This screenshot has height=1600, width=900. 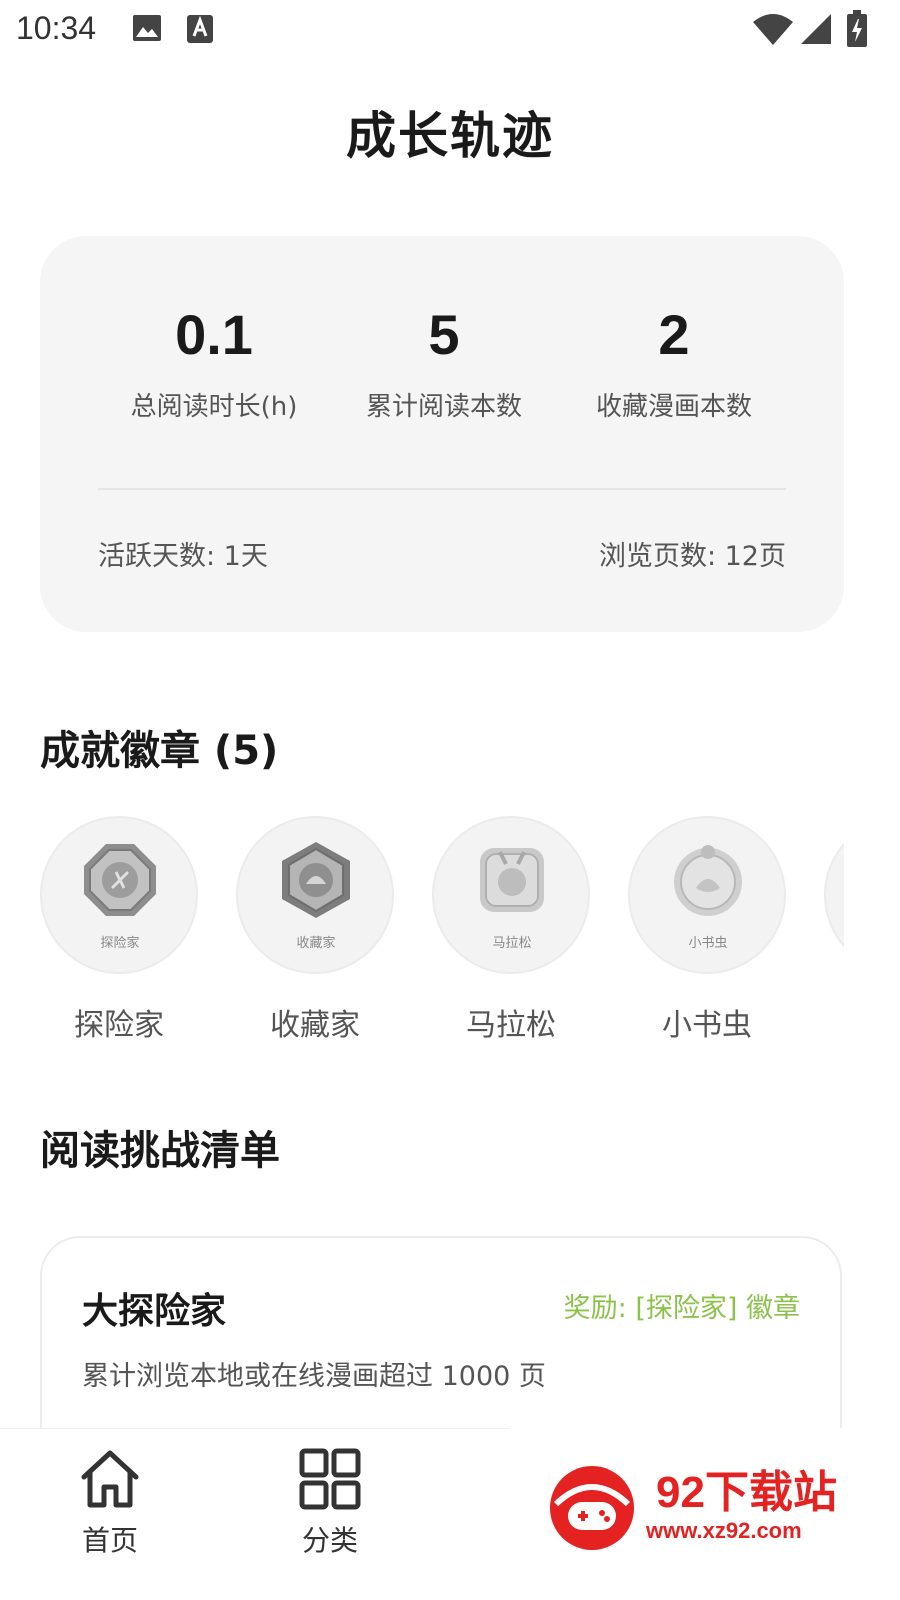 What do you see at coordinates (674, 334) in the screenshot?
I see `stat-value: 2` at bounding box center [674, 334].